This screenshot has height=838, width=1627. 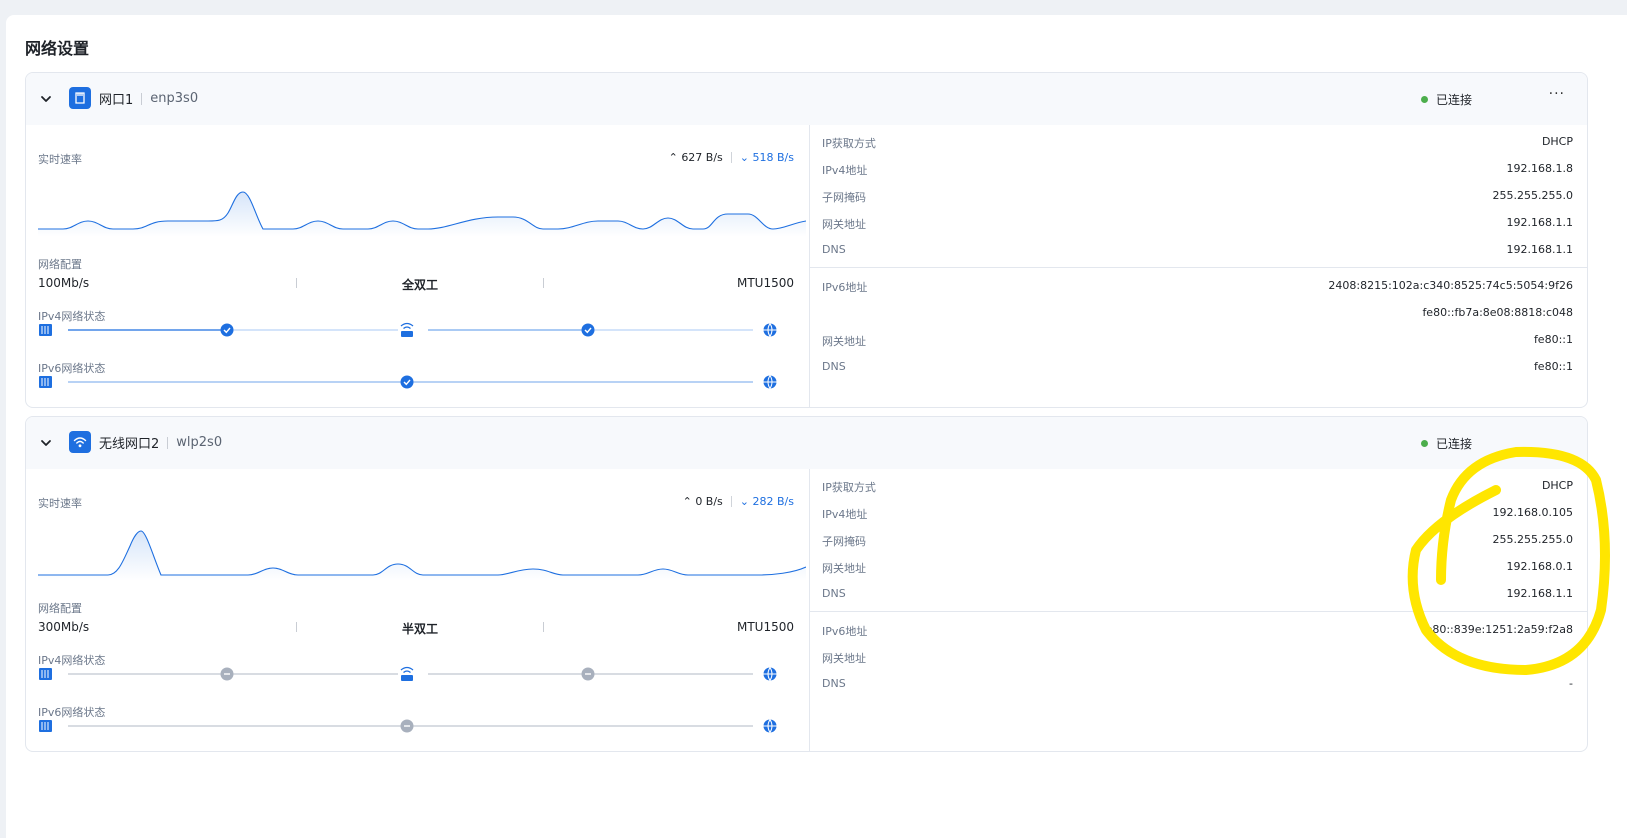 What do you see at coordinates (1197, 683) in the screenshot?
I see `kv-ipv6-dns: DNS -` at bounding box center [1197, 683].